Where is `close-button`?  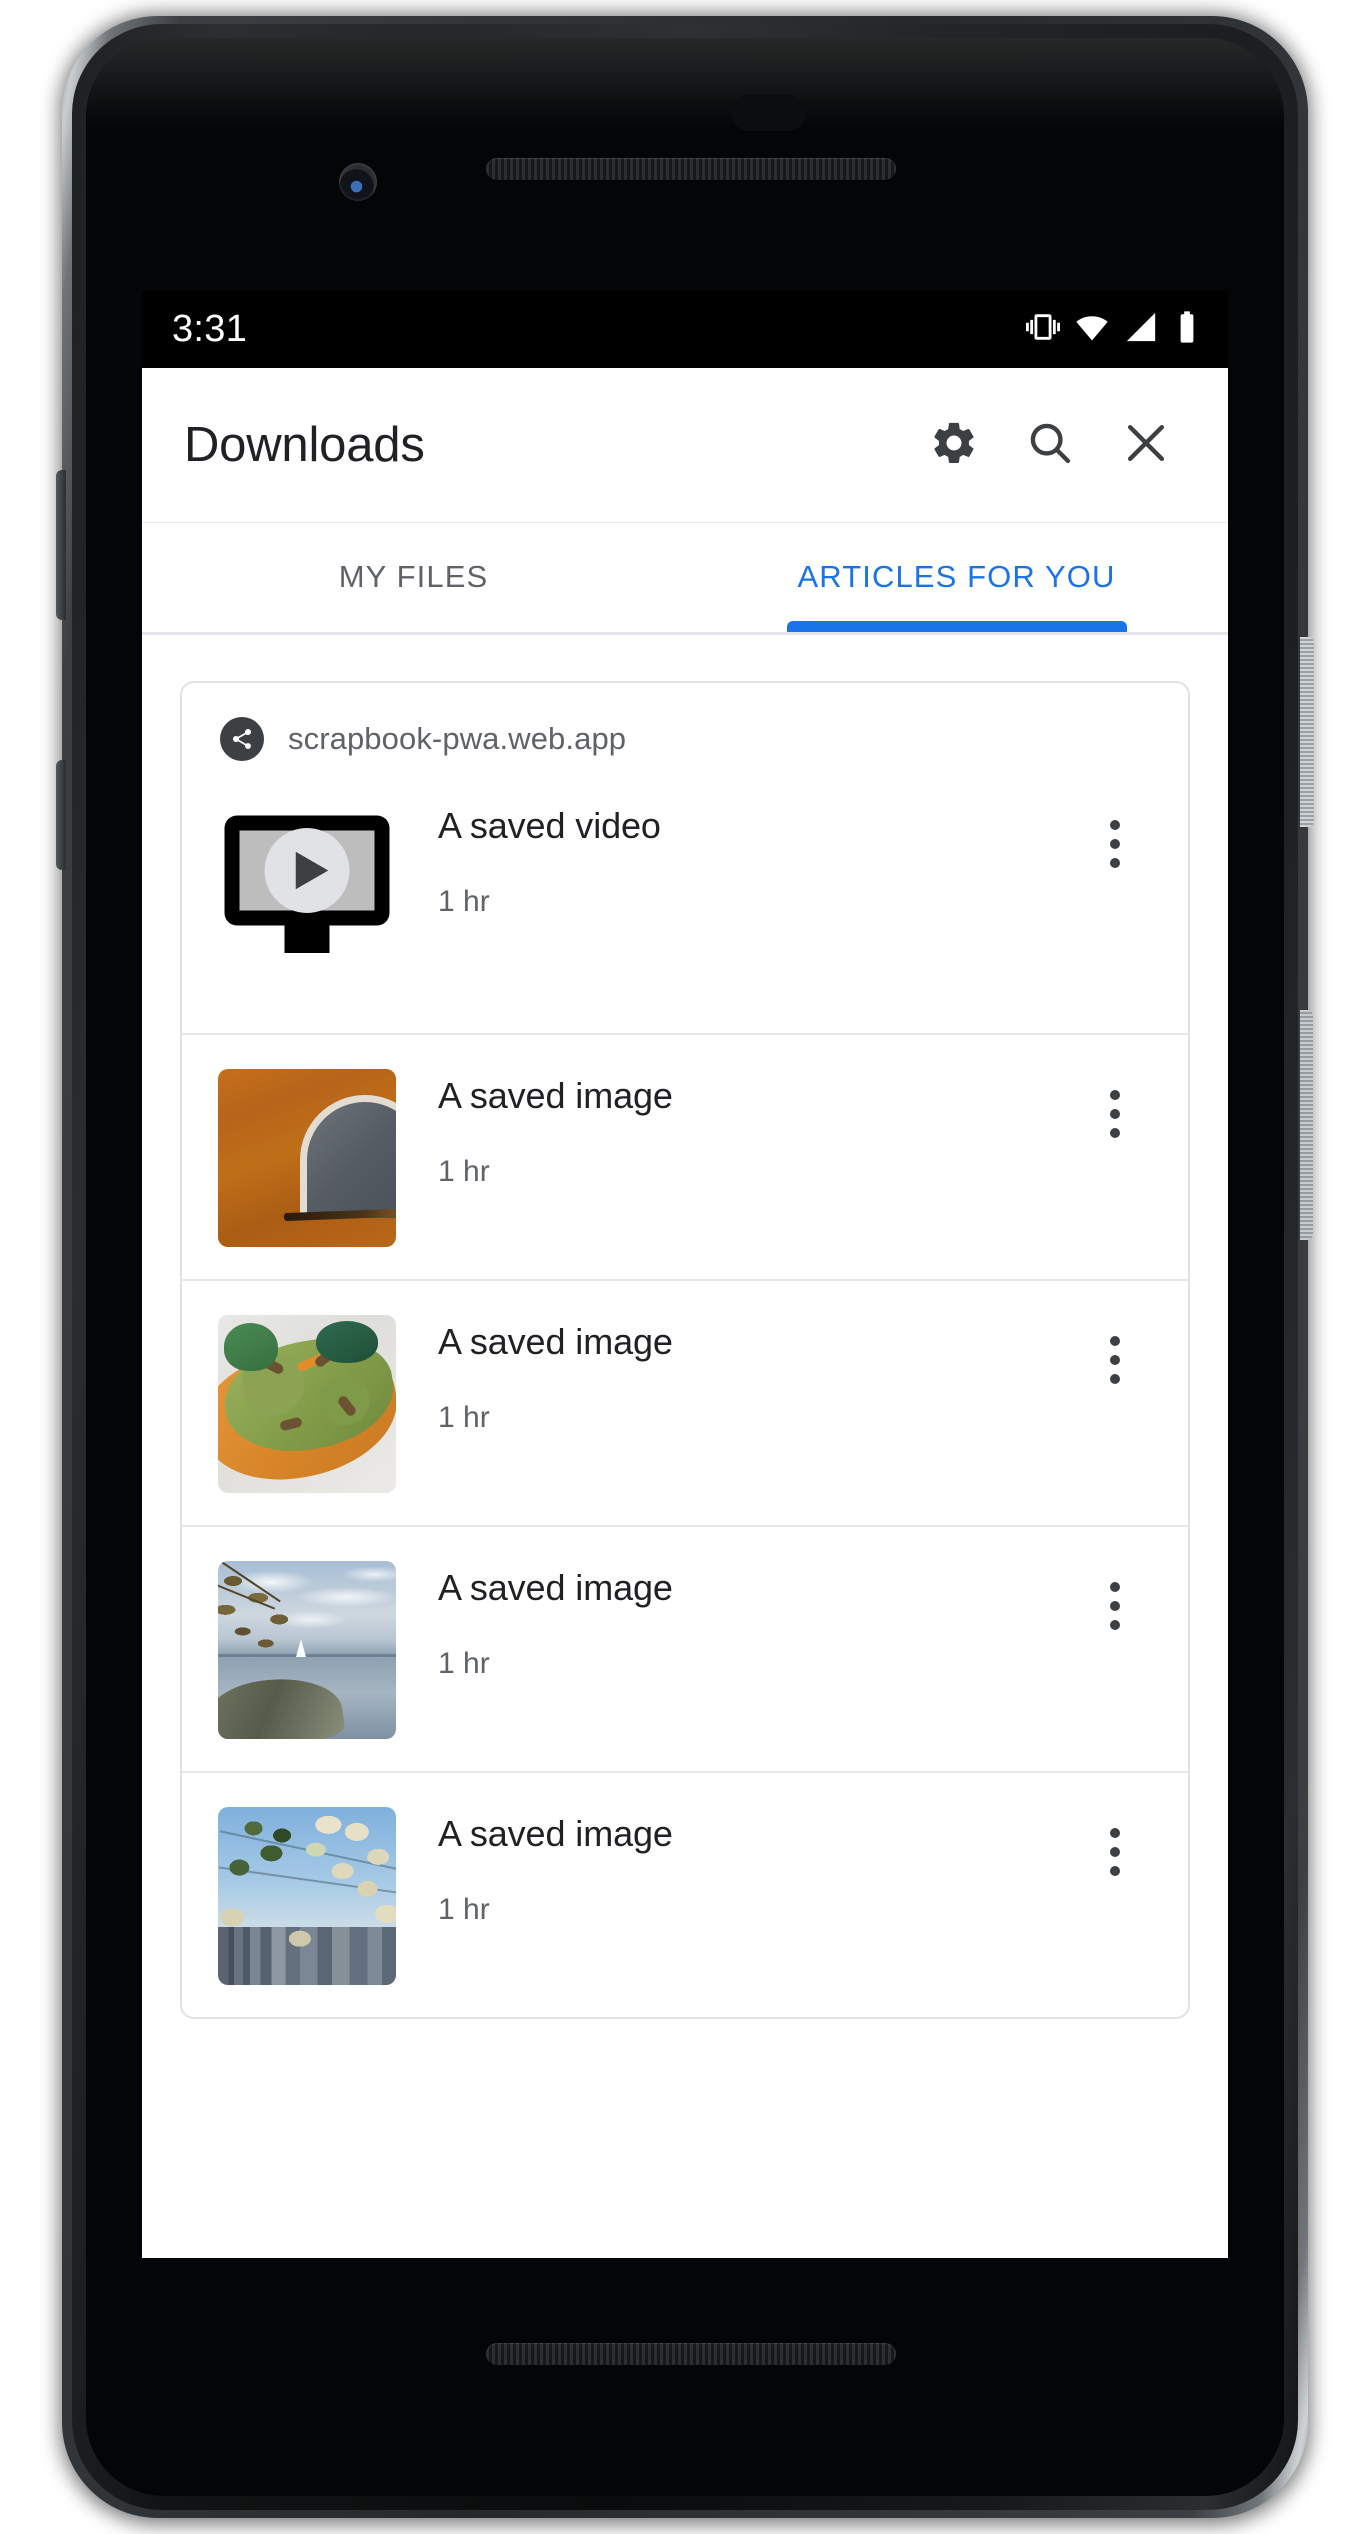 close-button is located at coordinates (1146, 445).